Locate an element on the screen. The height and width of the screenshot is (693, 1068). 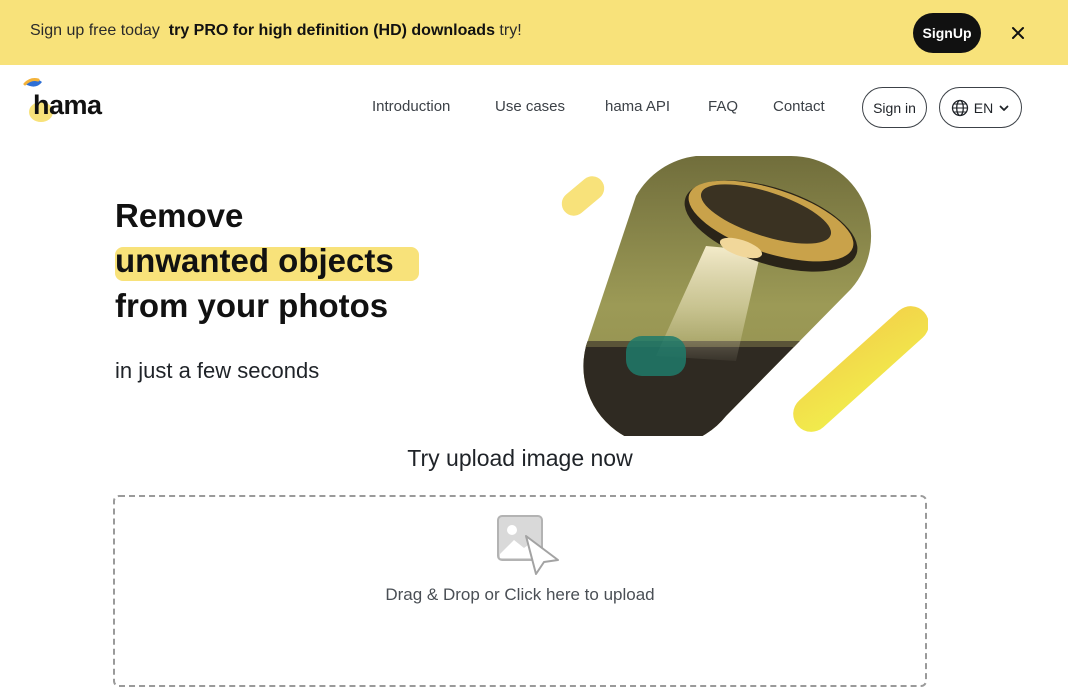
language-selector: EN is located at coordinates (980, 107).